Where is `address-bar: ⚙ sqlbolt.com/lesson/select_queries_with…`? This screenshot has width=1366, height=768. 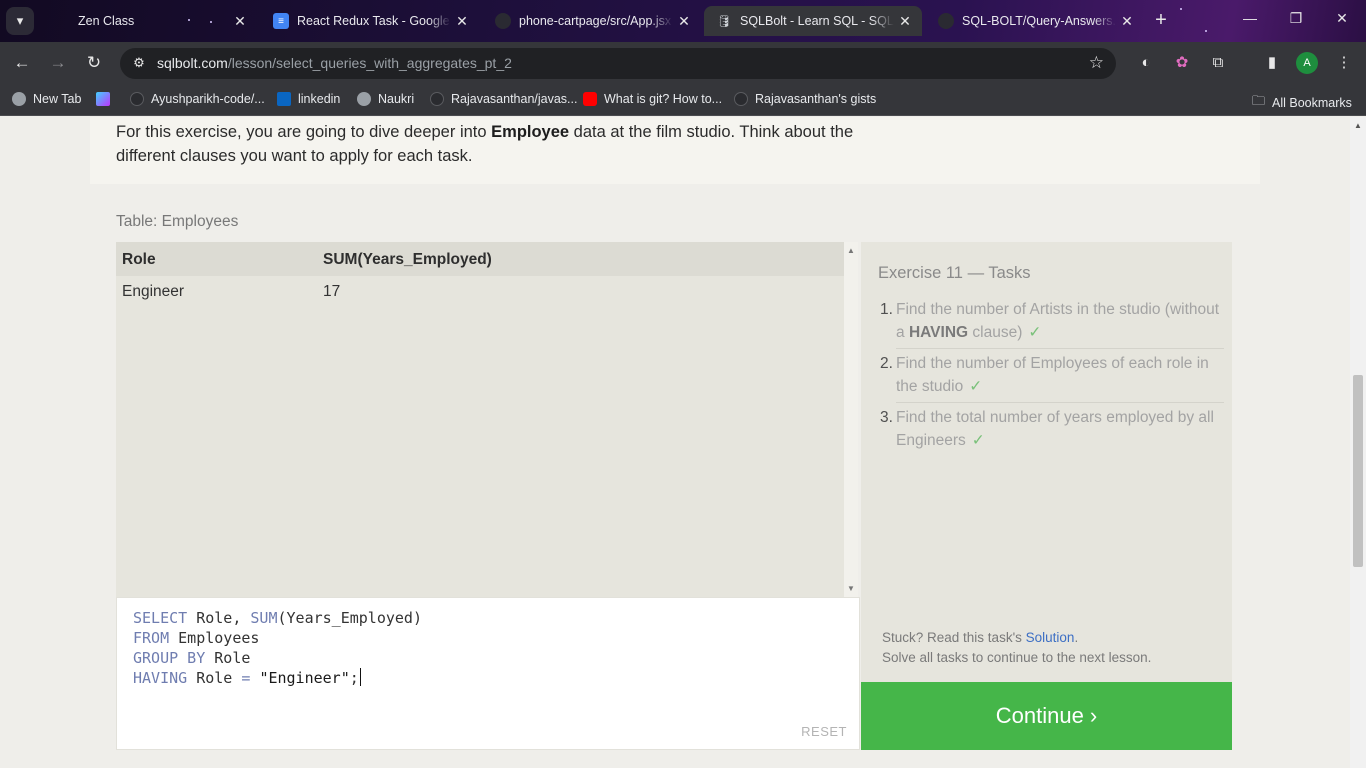 address-bar: ⚙ sqlbolt.com/lesson/select_queries_with… is located at coordinates (618, 63).